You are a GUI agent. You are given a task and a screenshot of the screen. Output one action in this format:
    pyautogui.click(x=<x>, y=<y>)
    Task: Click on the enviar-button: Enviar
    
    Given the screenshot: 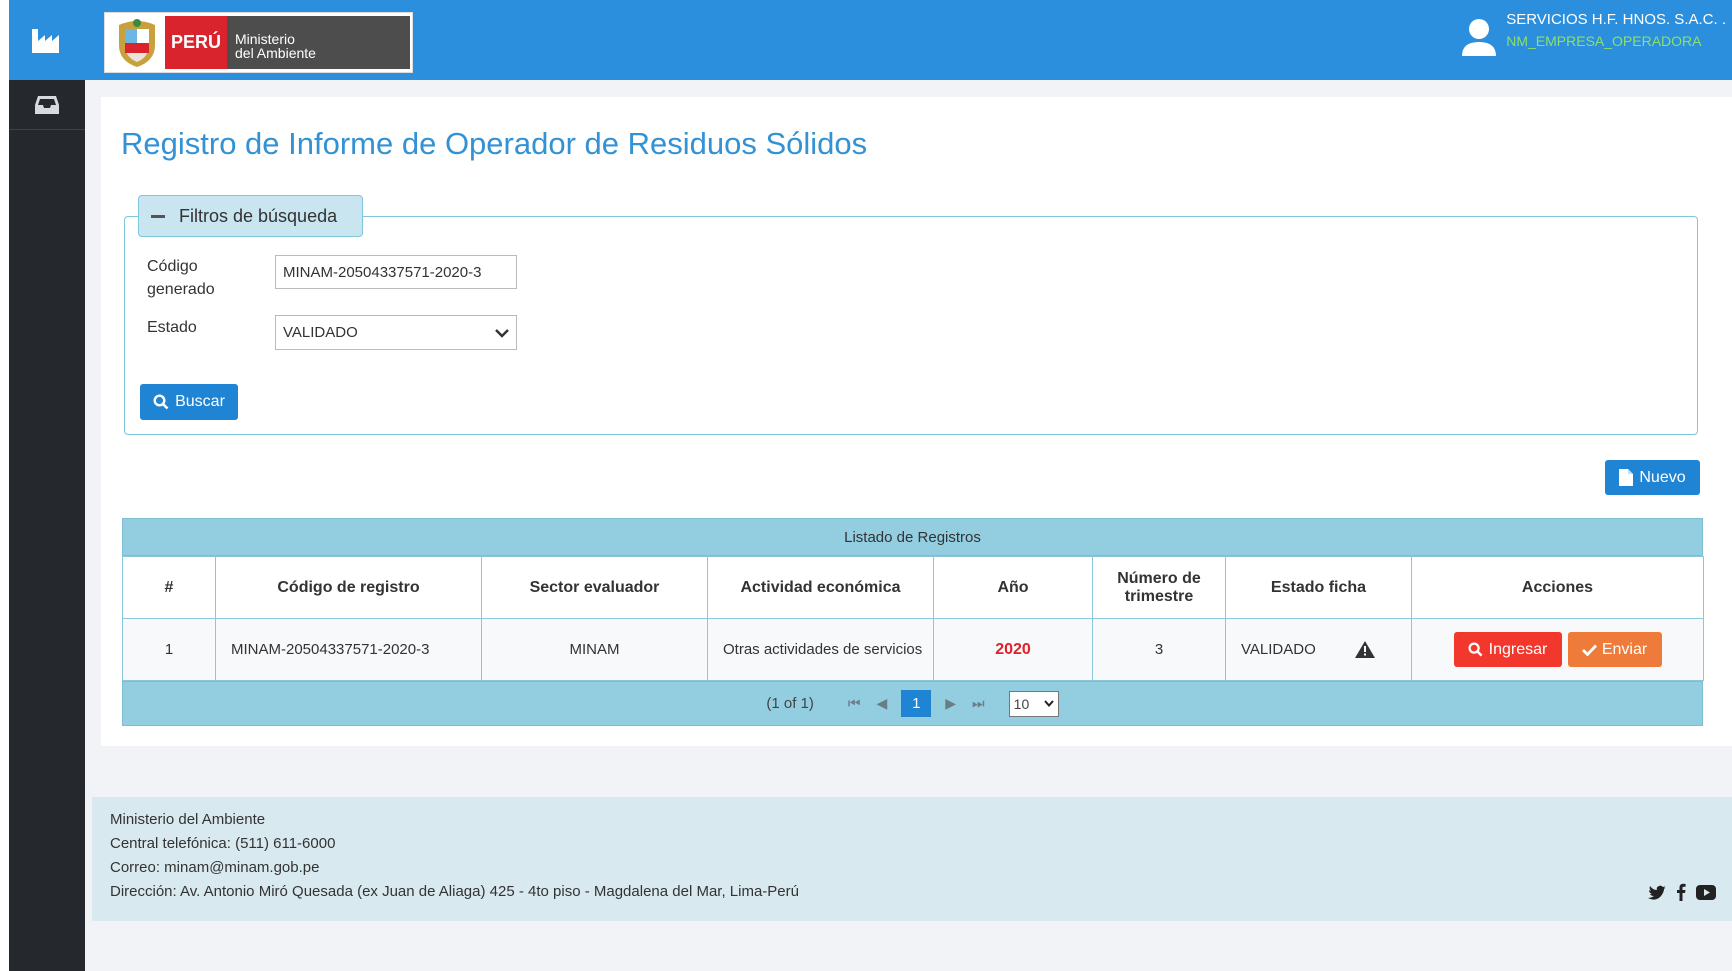 What is the action you would take?
    pyautogui.click(x=1614, y=649)
    